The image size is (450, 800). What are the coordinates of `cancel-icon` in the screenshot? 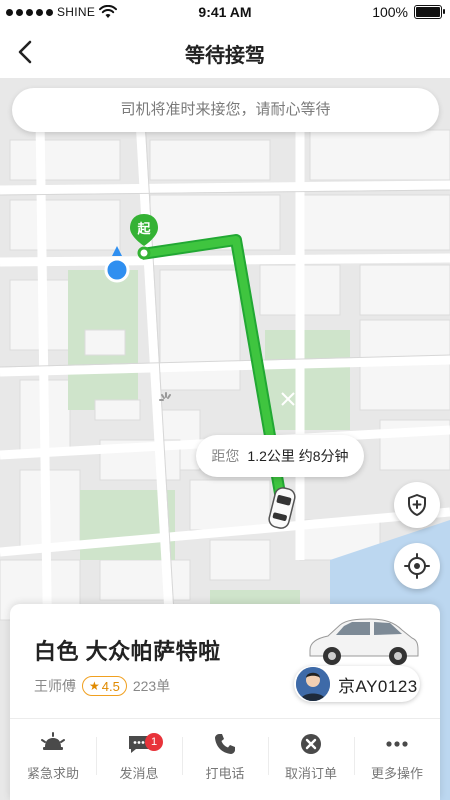 It's located at (311, 744).